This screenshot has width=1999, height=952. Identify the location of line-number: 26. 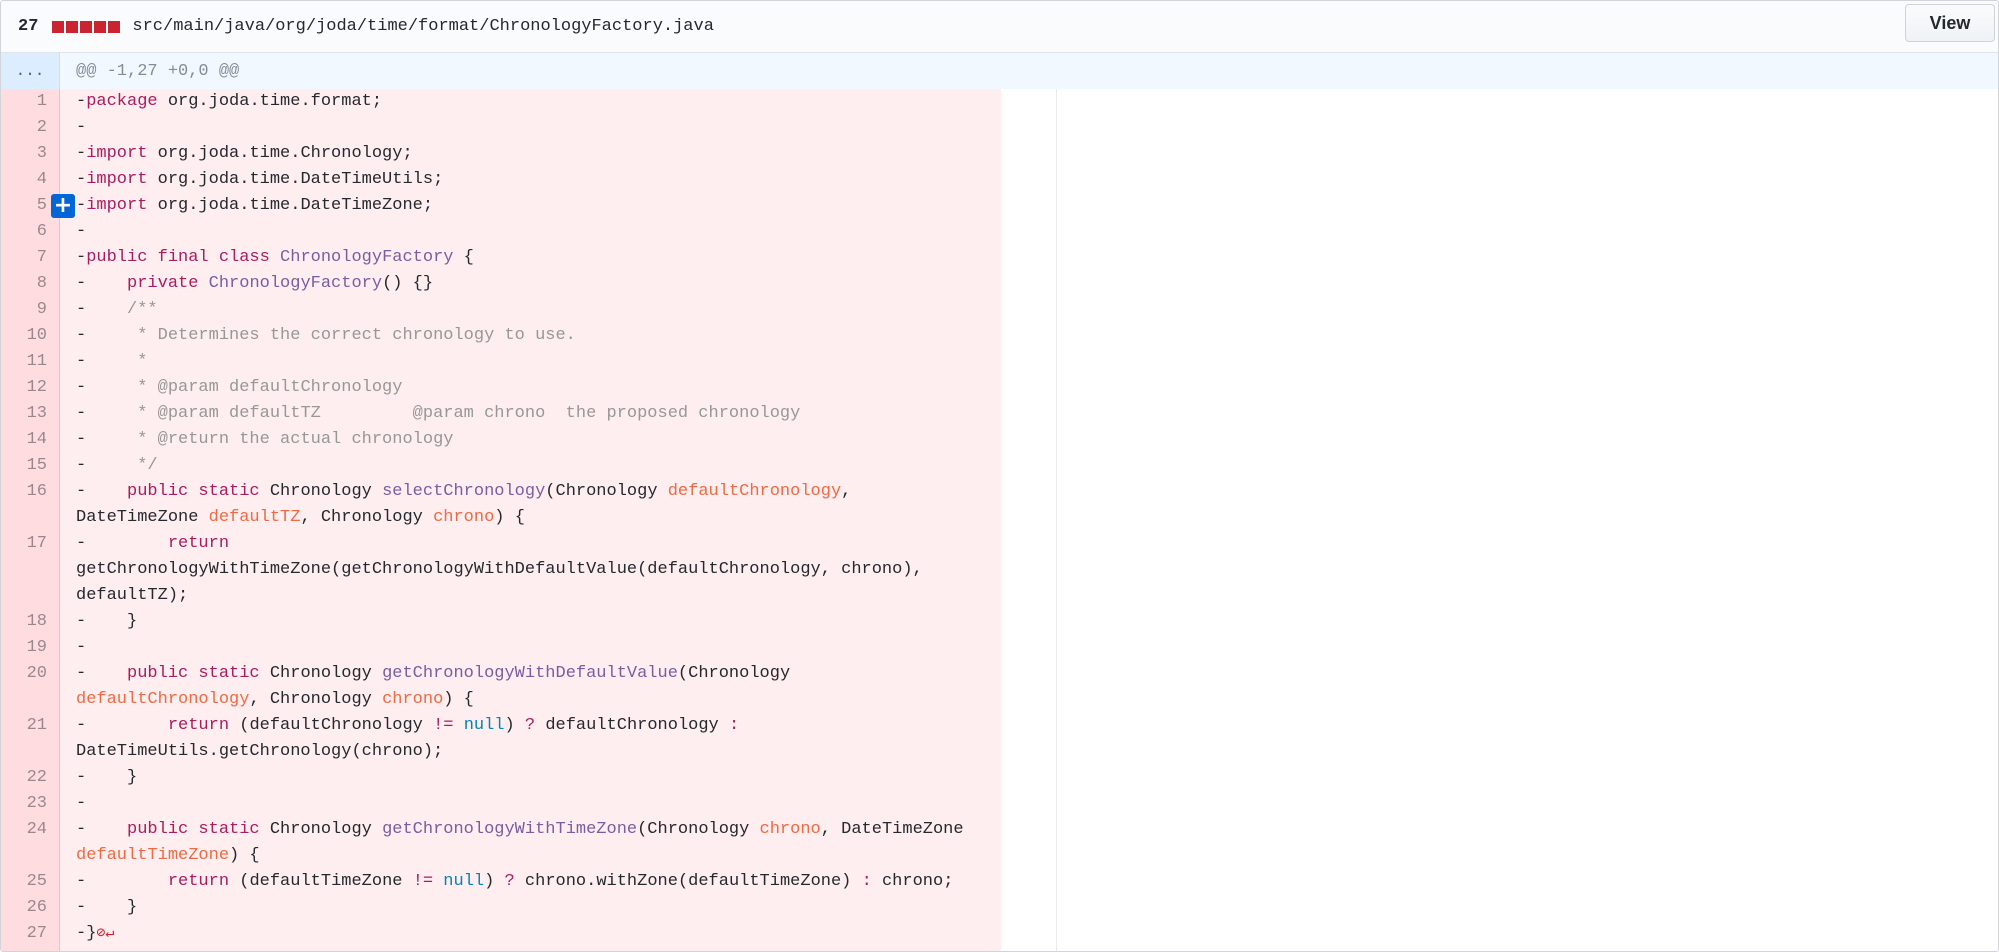
(24, 908).